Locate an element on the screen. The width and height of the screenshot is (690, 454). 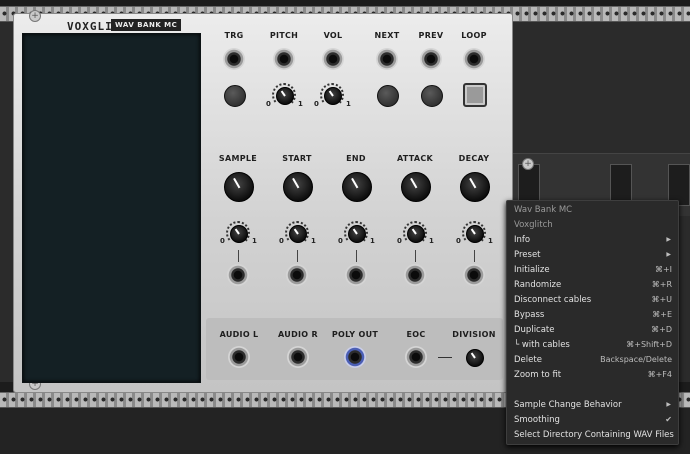
attack-min-label: 0 is located at coordinates (399, 241).